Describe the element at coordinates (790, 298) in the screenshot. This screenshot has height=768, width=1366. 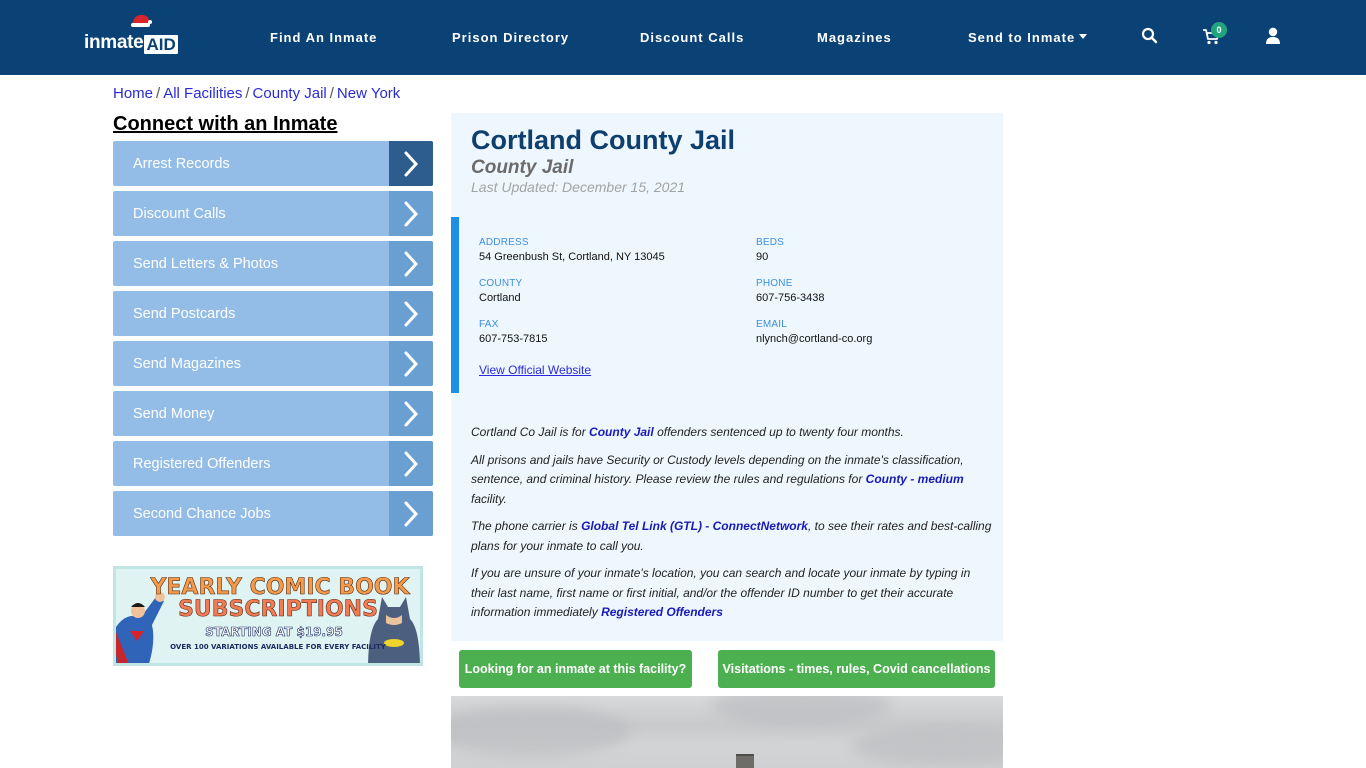
I see `phone-value: 607-756-3438` at that location.